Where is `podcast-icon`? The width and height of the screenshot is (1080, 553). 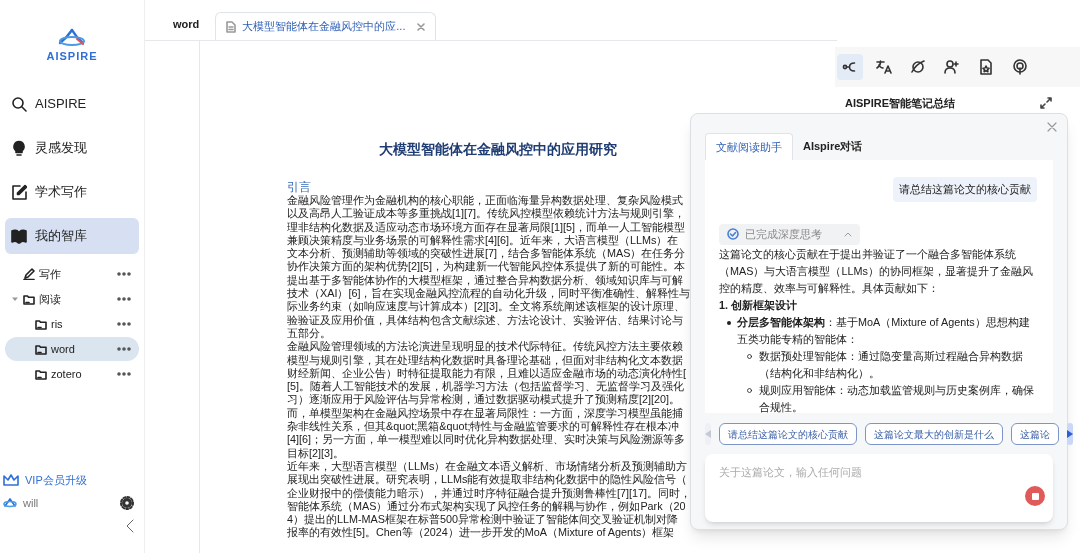
podcast-icon is located at coordinates (1020, 67).